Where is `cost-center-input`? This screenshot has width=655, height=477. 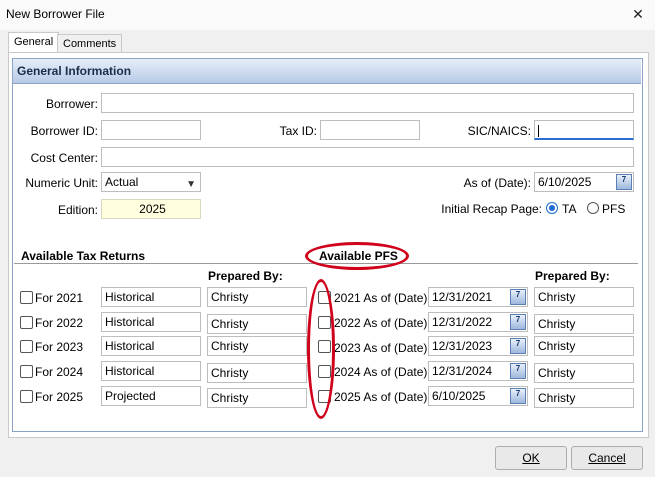
cost-center-input is located at coordinates (367, 157).